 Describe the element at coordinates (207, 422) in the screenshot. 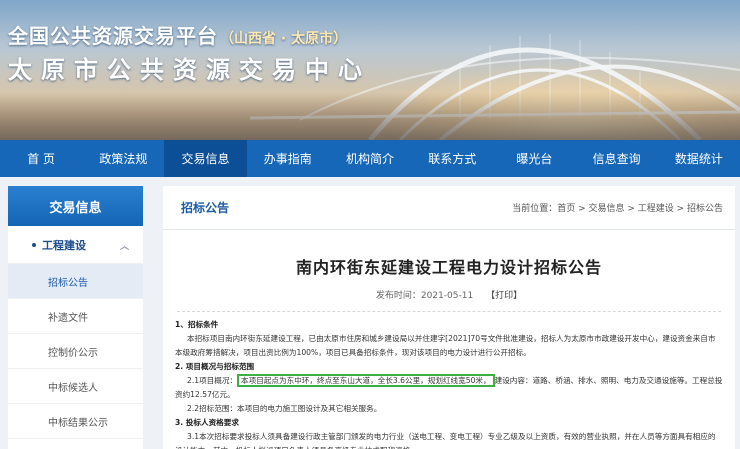

I see `section-3-heading: 3. 投标人资格要求` at that location.